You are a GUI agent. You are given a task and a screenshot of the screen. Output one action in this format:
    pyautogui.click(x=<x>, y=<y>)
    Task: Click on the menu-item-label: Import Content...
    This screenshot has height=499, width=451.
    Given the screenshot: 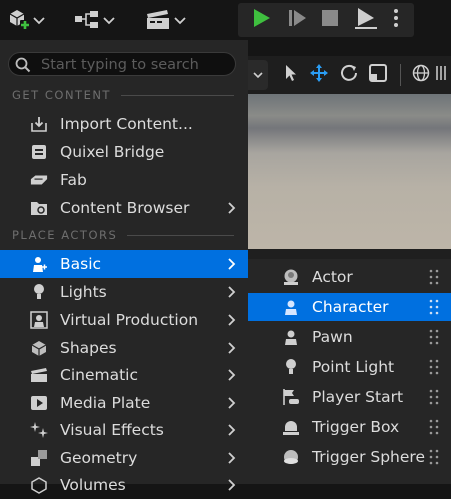 What is the action you would take?
    pyautogui.click(x=126, y=124)
    